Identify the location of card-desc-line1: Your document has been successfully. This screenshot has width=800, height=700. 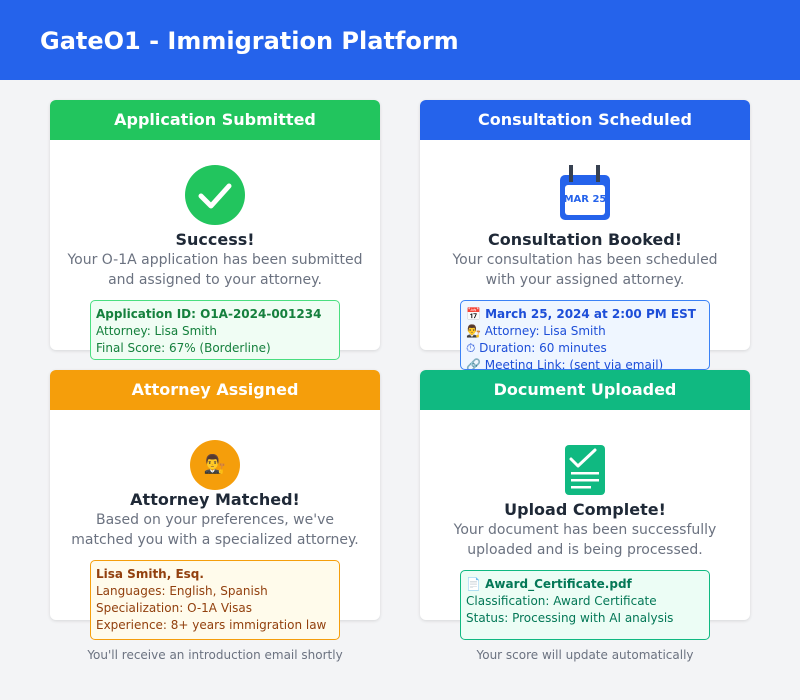
(585, 530).